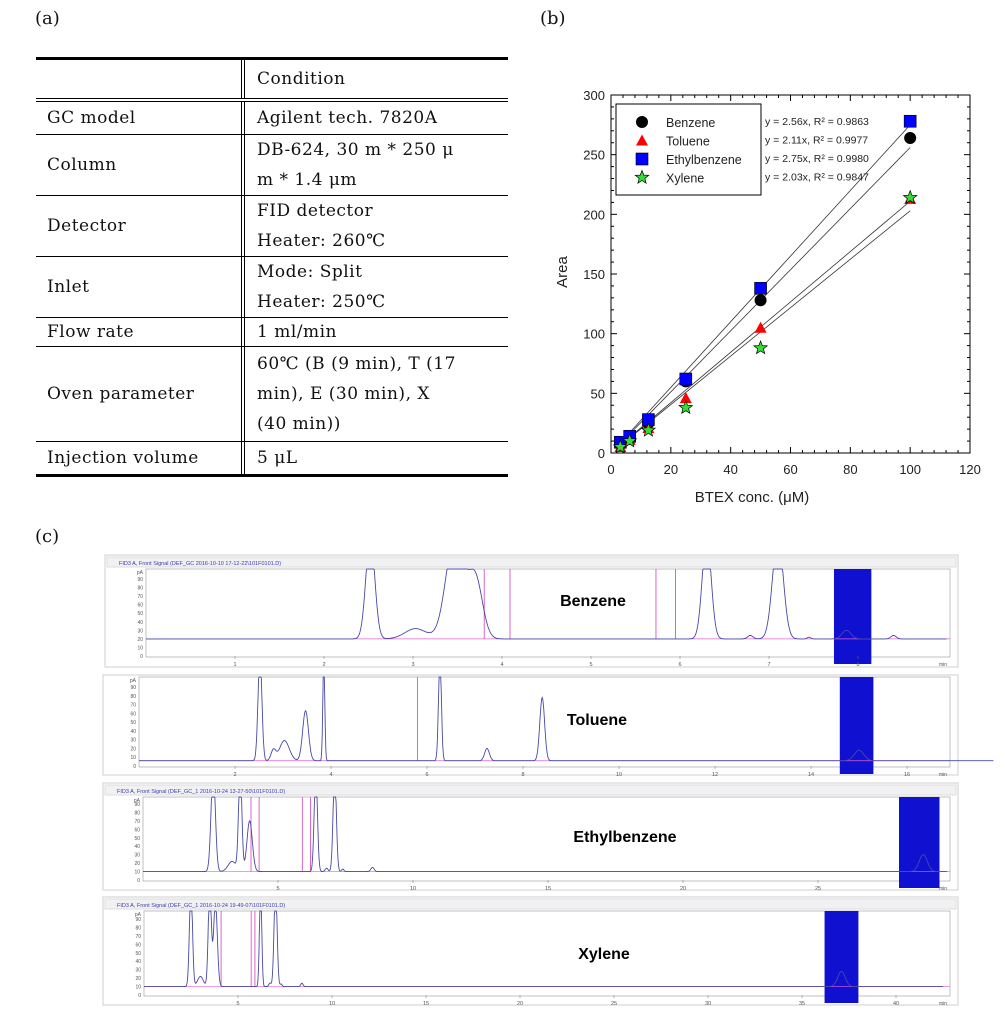  I want to click on x-tick-label: 120, so click(970, 469).